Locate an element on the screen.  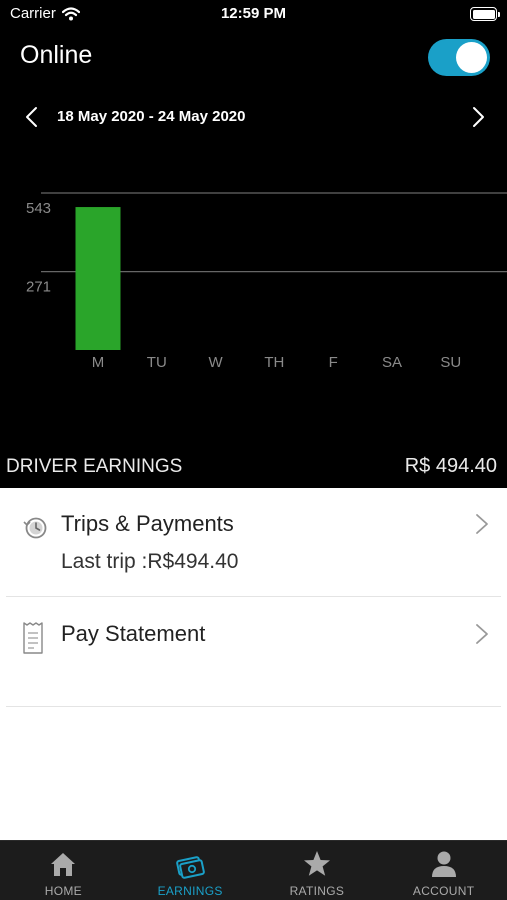
money-icon is located at coordinates (190, 867).